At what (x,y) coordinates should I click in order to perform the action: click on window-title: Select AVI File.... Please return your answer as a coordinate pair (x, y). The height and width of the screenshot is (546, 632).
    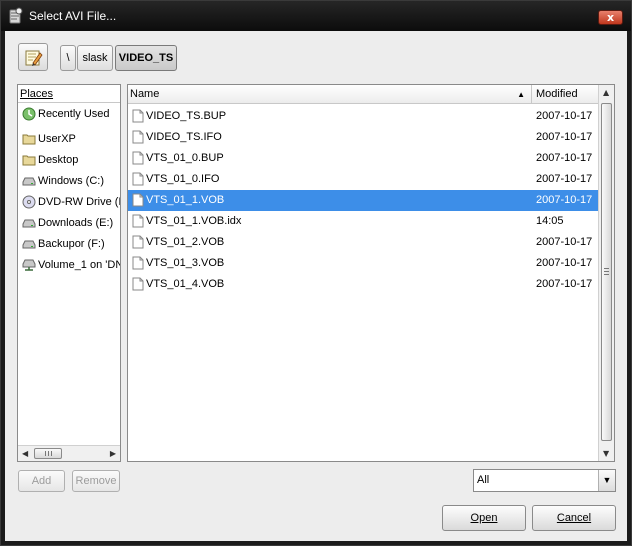
    Looking at the image, I should click on (73, 16).